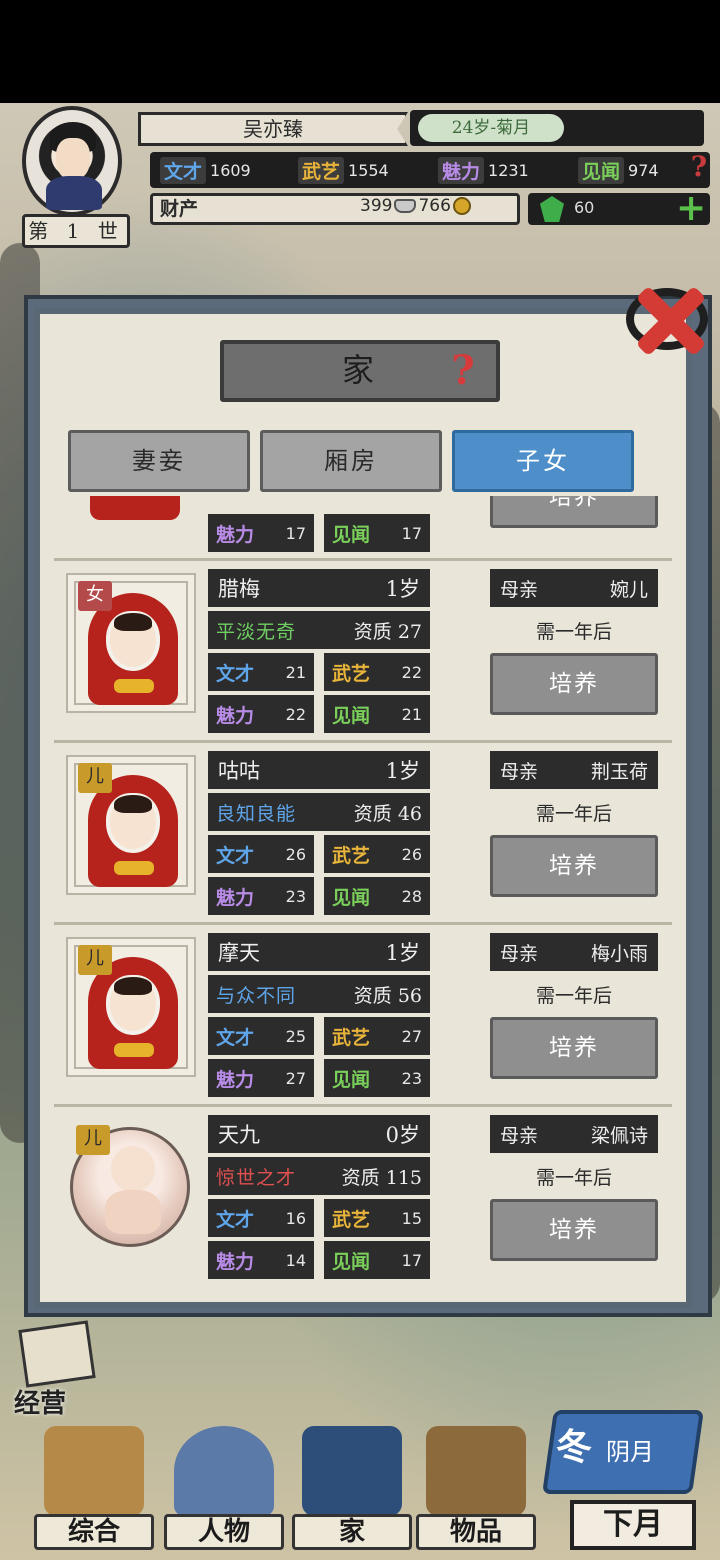 This screenshot has height=1560, width=720. Describe the element at coordinates (691, 208) in the screenshot. I see `add-jade-icon: +` at that location.